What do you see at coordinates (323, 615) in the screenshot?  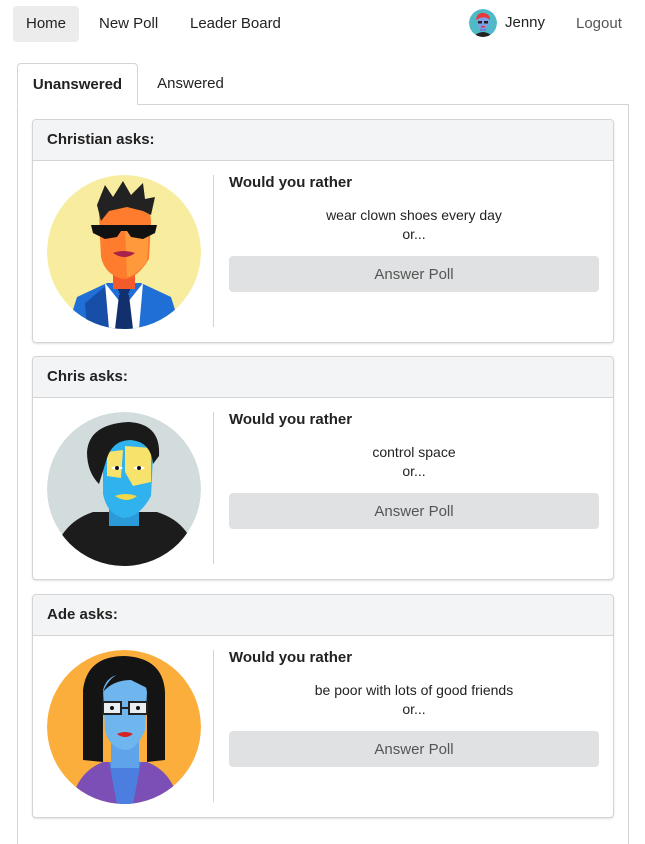 I see `poll-asker: Ade asks:` at bounding box center [323, 615].